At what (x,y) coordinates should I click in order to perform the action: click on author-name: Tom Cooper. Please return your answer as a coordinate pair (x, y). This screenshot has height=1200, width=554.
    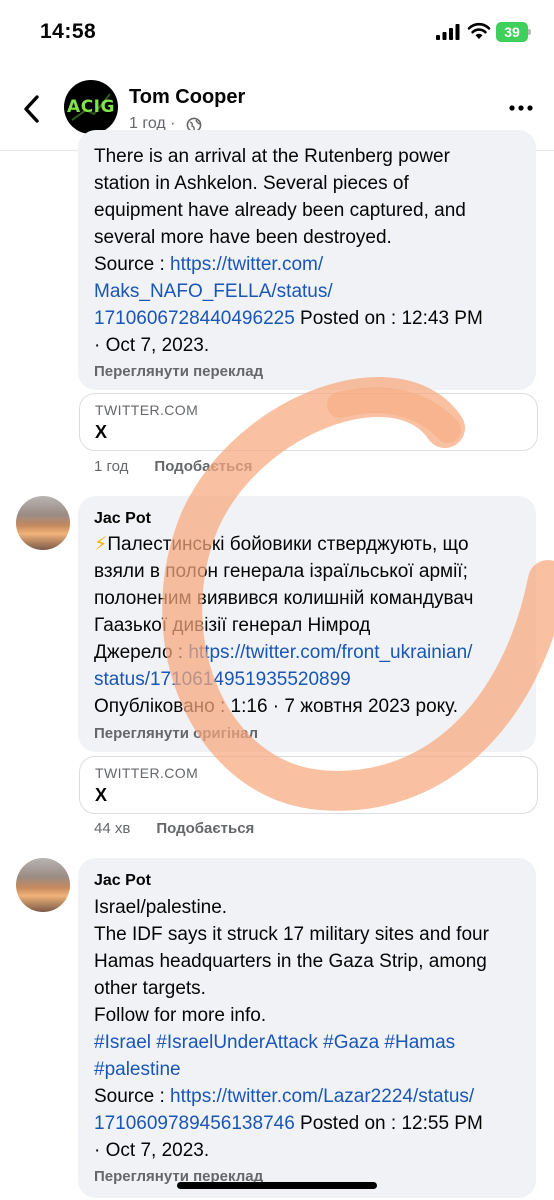
    Looking at the image, I should click on (187, 97).